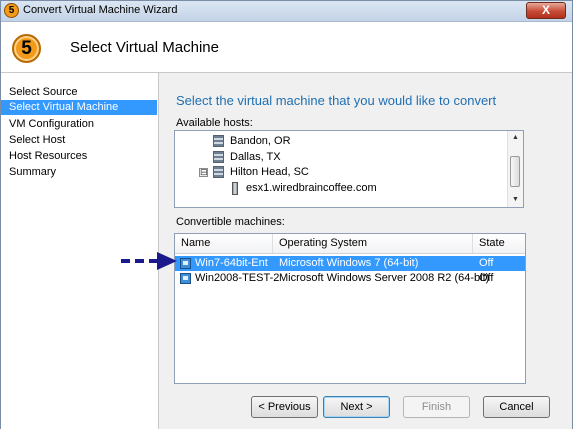 The width and height of the screenshot is (573, 429). Describe the element at coordinates (356, 407) in the screenshot. I see `next-button: Next >` at that location.